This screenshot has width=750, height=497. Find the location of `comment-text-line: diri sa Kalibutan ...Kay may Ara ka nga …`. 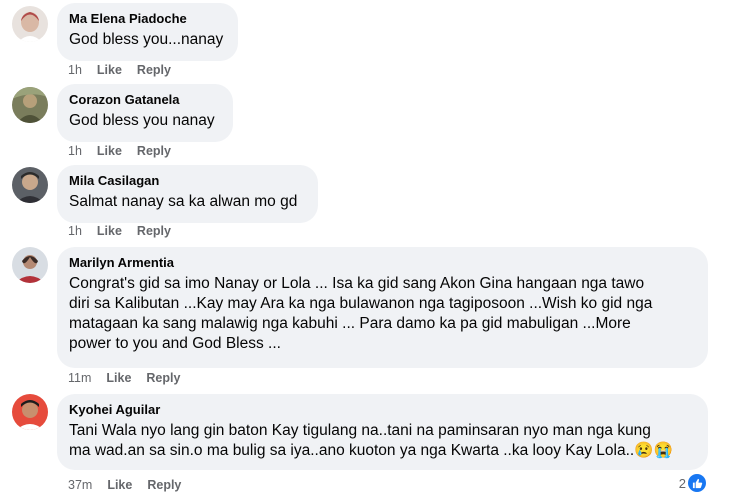

comment-text-line: diri sa Kalibutan ...Kay may Ara ka nga … is located at coordinates (361, 303).